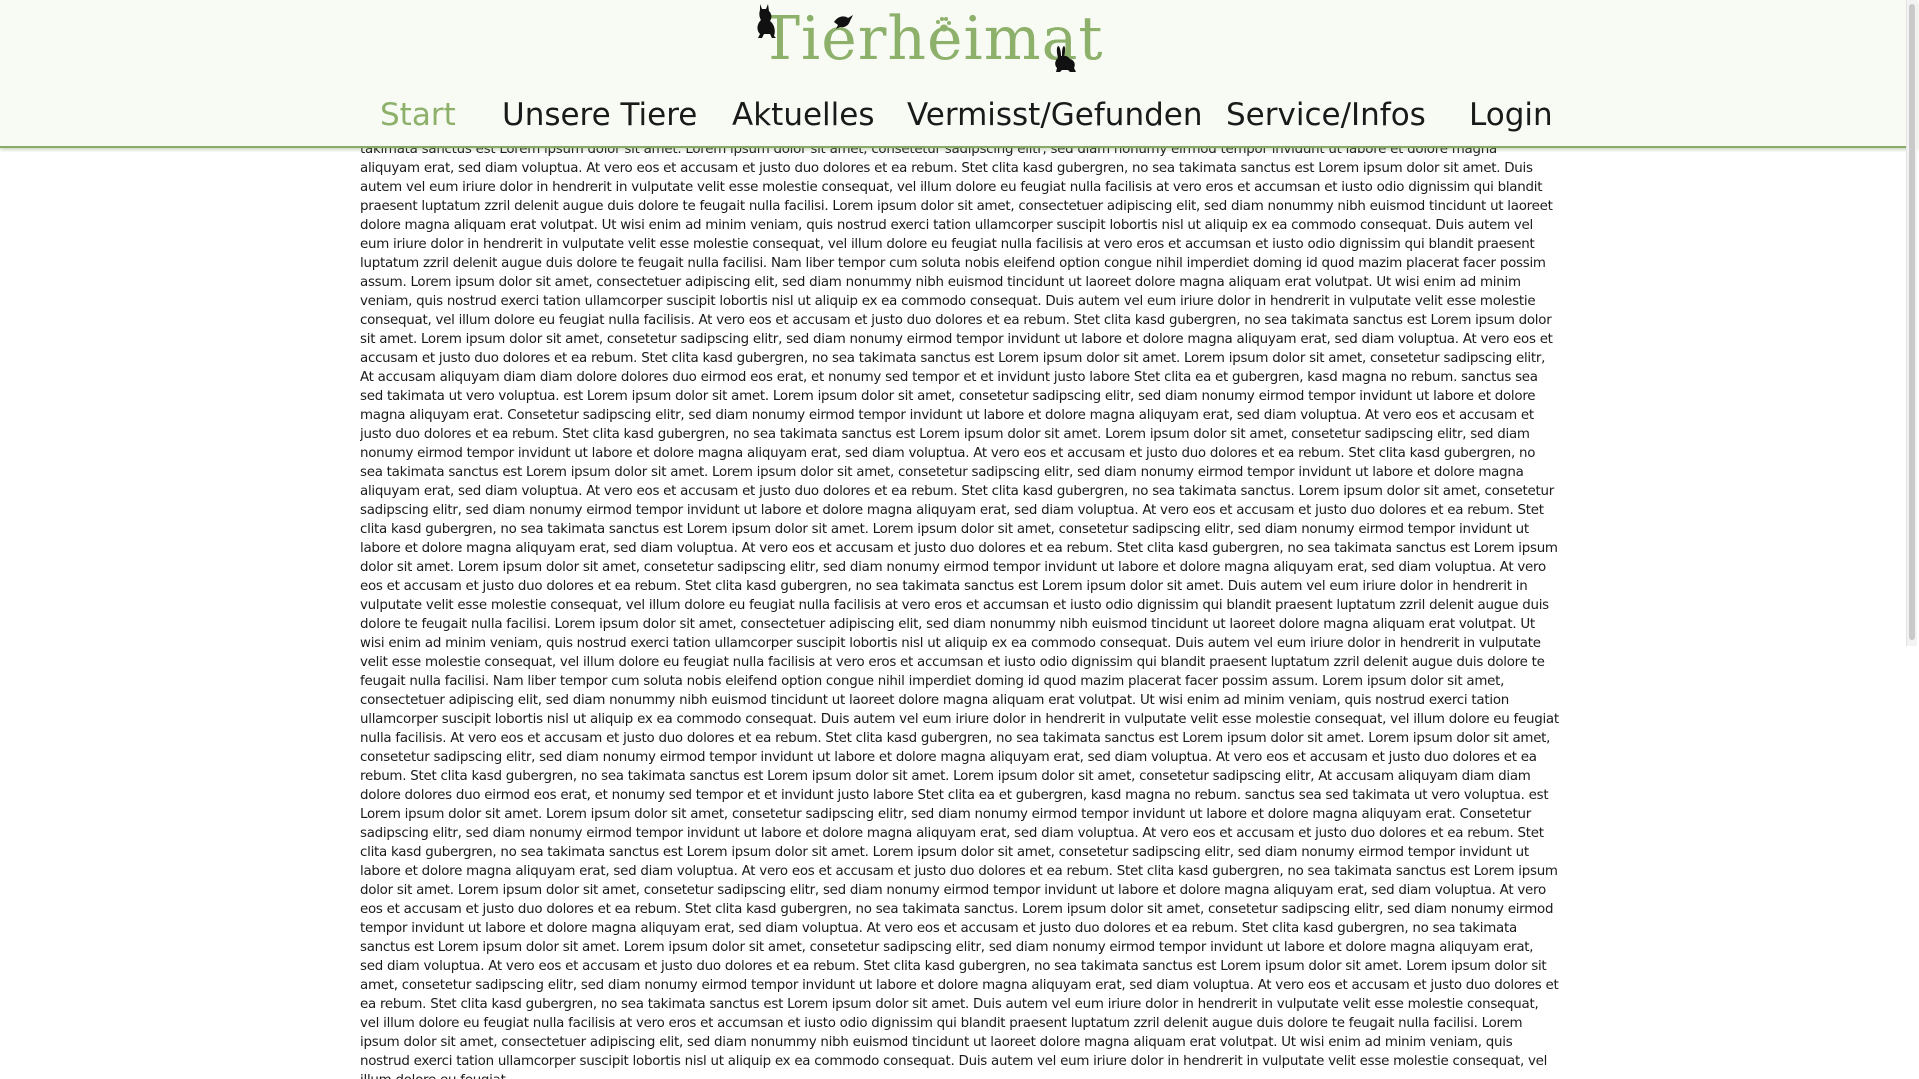 The image size is (1919, 1079). Describe the element at coordinates (599, 115) in the screenshot. I see `nav-item-unsere-tiere: Unsere Tiere` at that location.